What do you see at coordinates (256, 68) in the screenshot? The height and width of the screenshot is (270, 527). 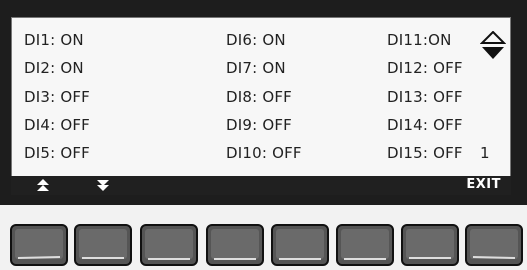 I see `di7-status: DI7: ON` at bounding box center [256, 68].